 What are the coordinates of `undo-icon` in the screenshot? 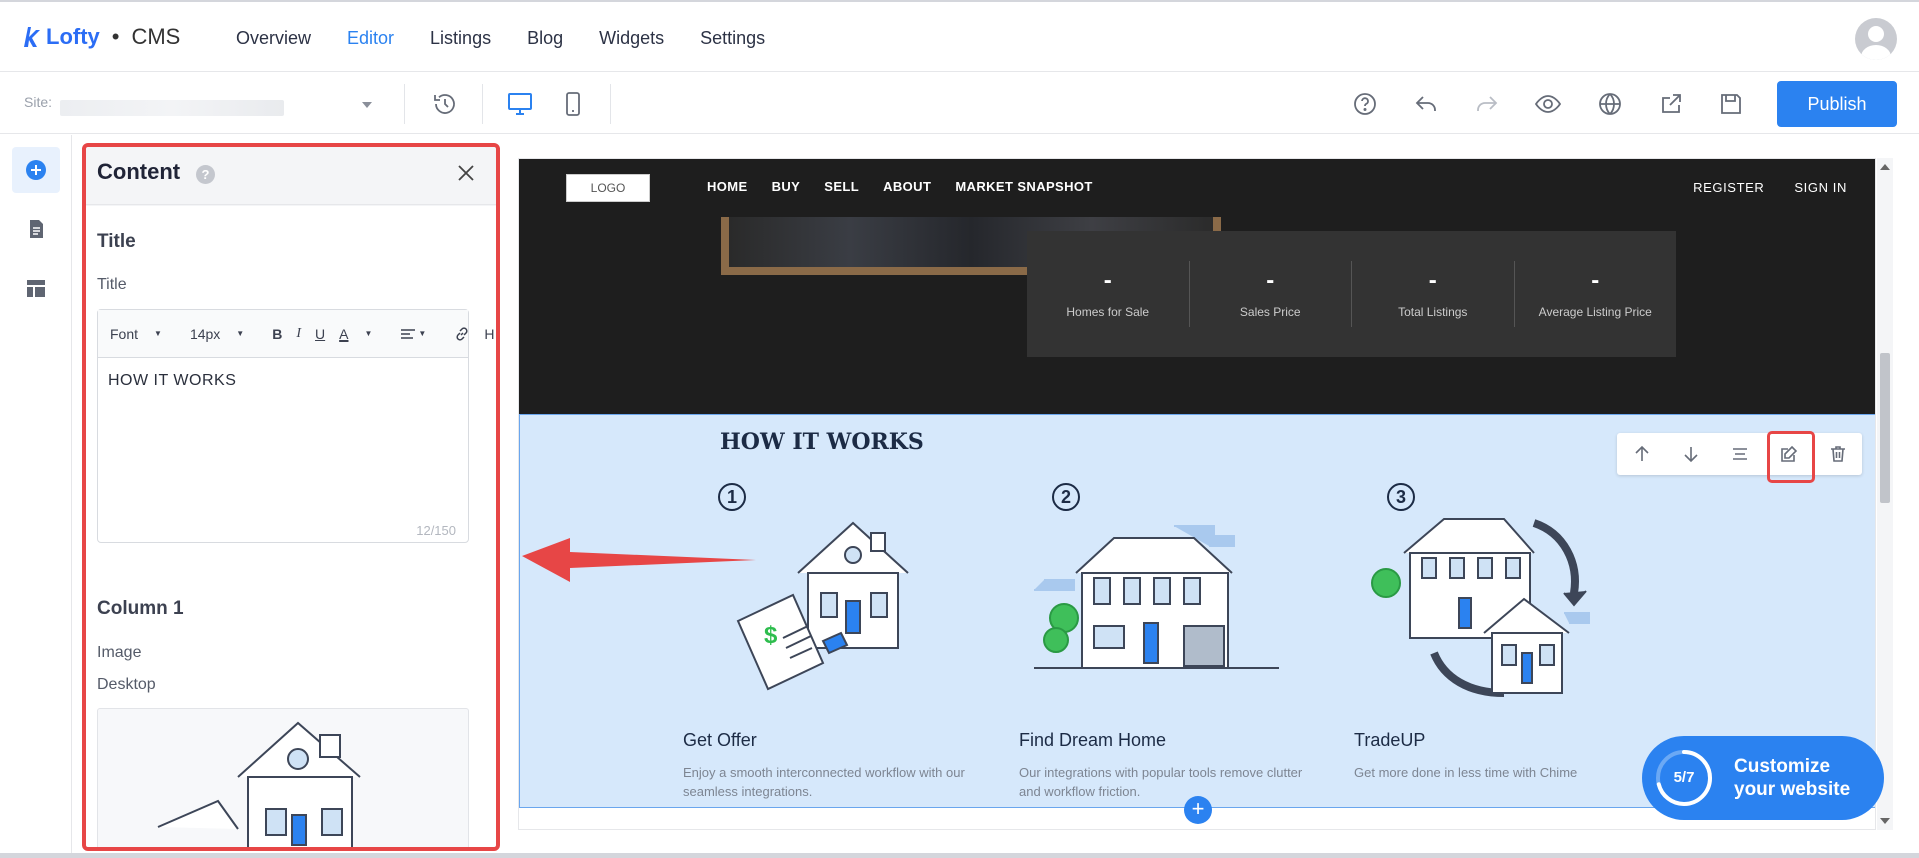 It's located at (1426, 104).